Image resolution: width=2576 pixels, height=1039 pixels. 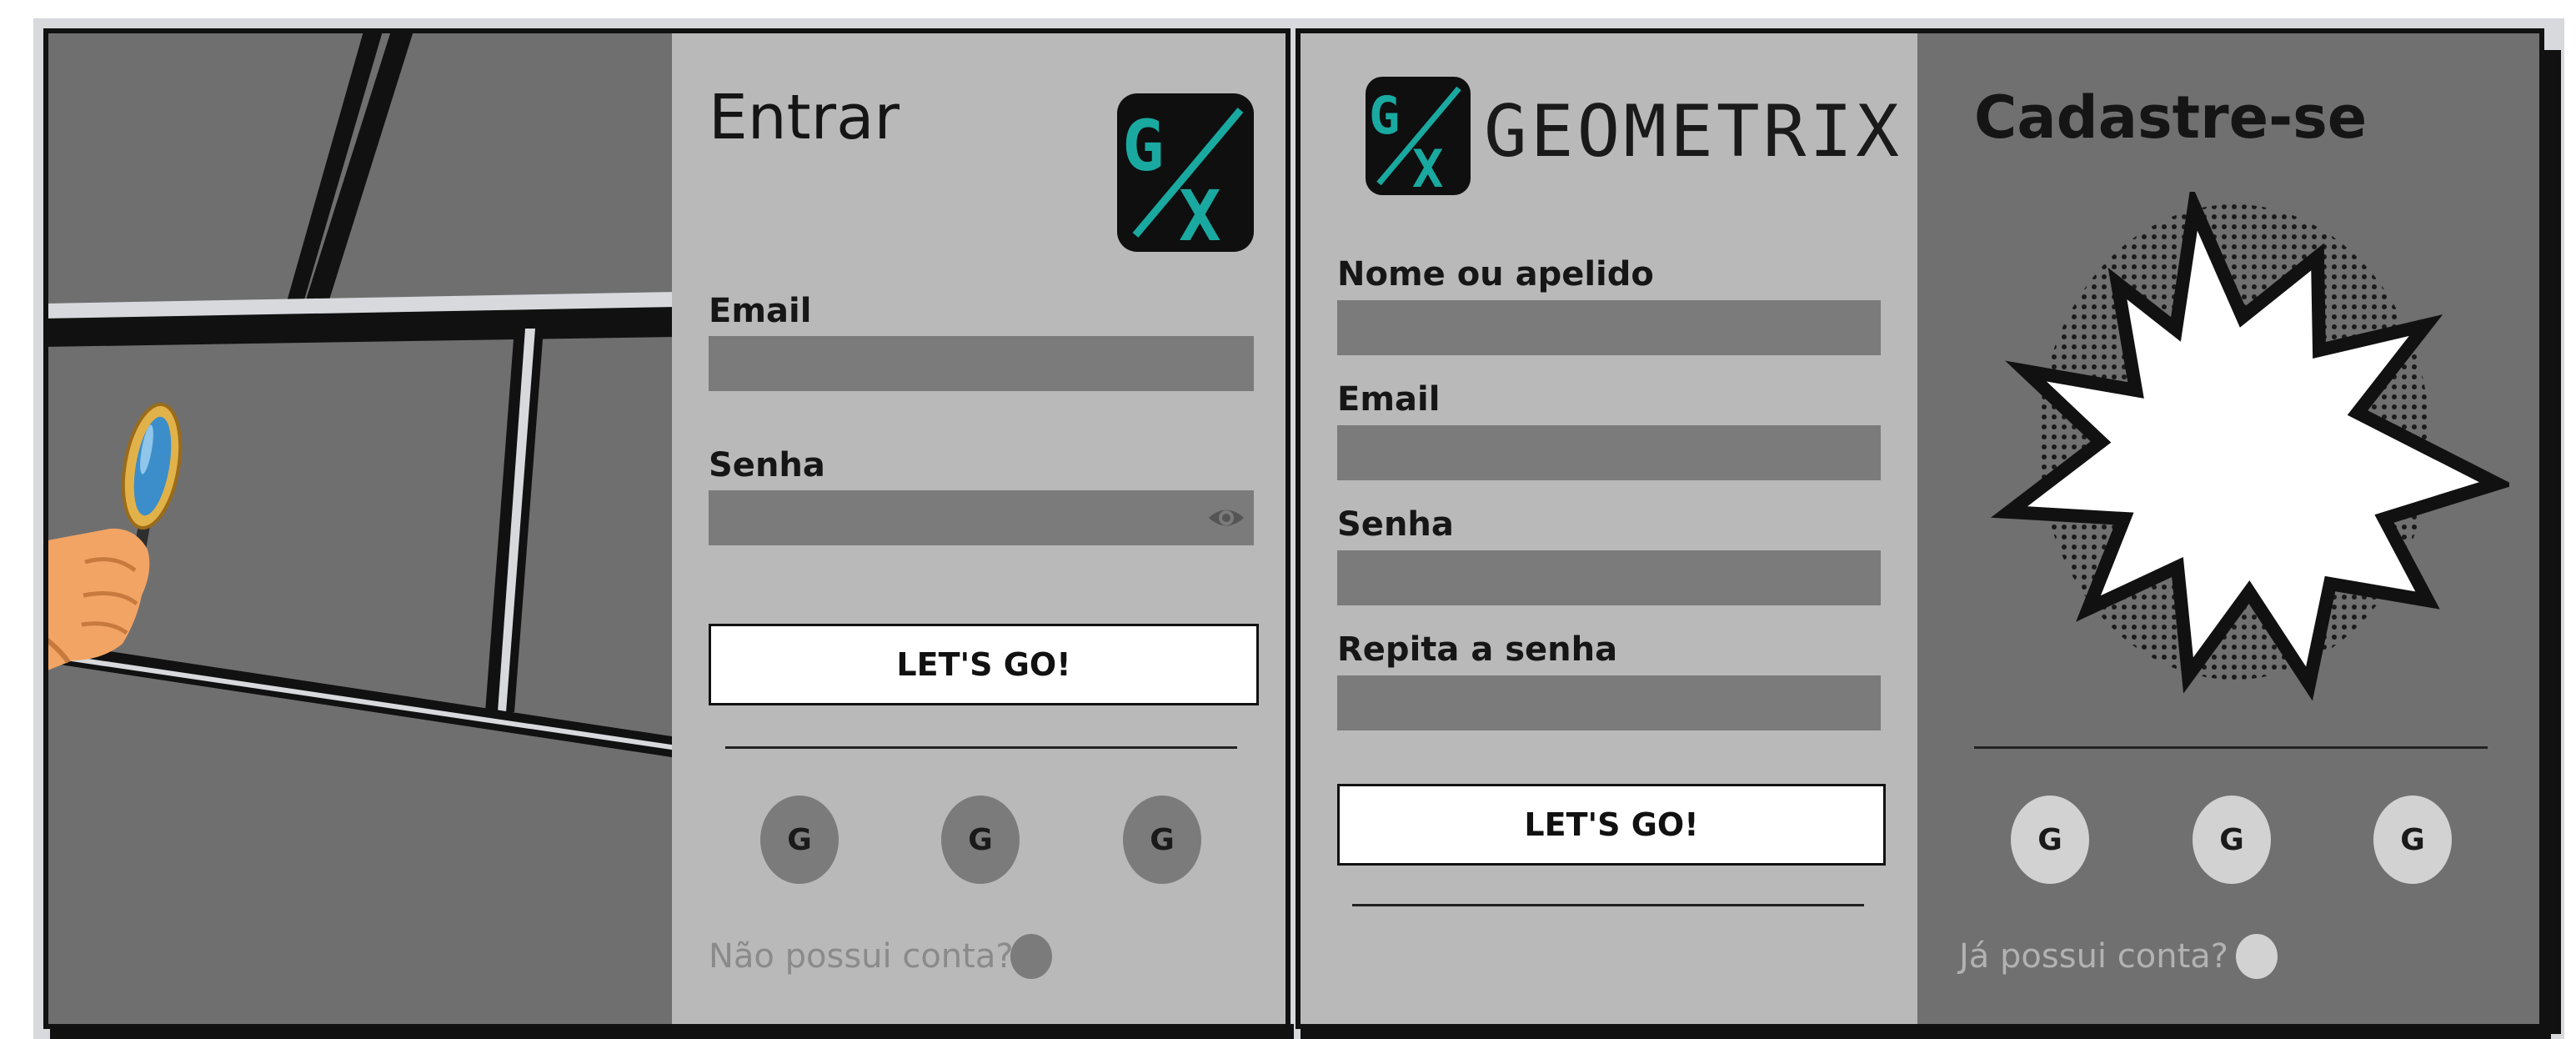 I want to click on register-card-shadow, so click(x=2552, y=542).